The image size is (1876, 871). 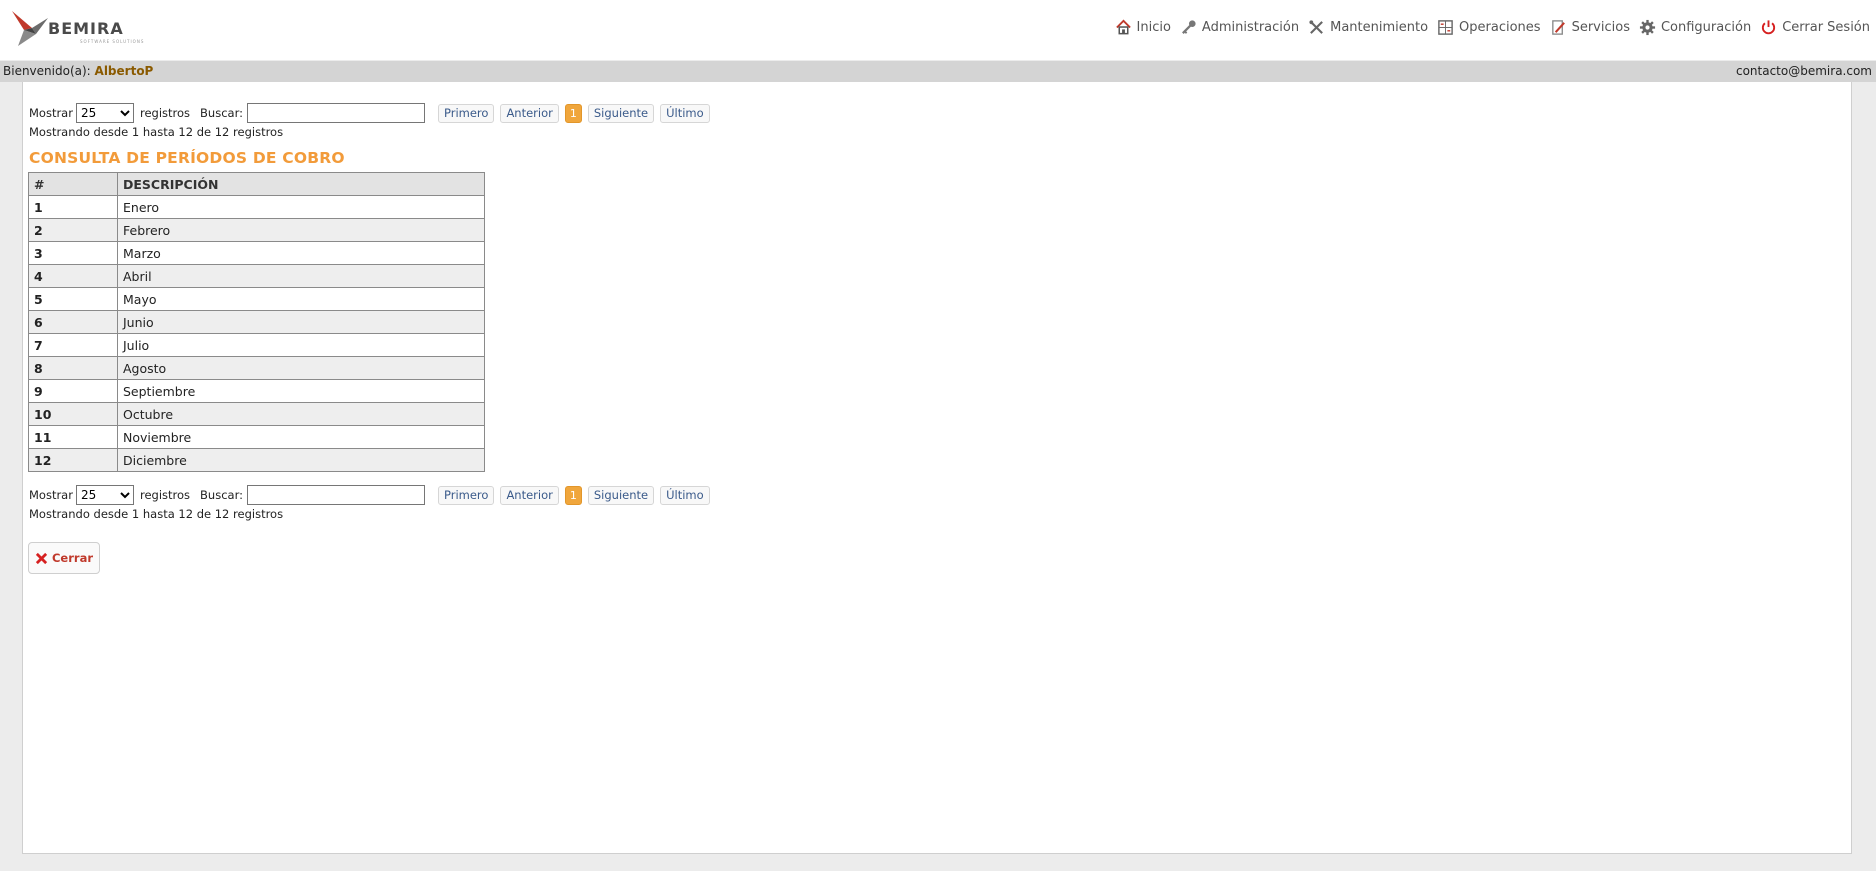 I want to click on nav-label: Configuración, so click(x=1706, y=27).